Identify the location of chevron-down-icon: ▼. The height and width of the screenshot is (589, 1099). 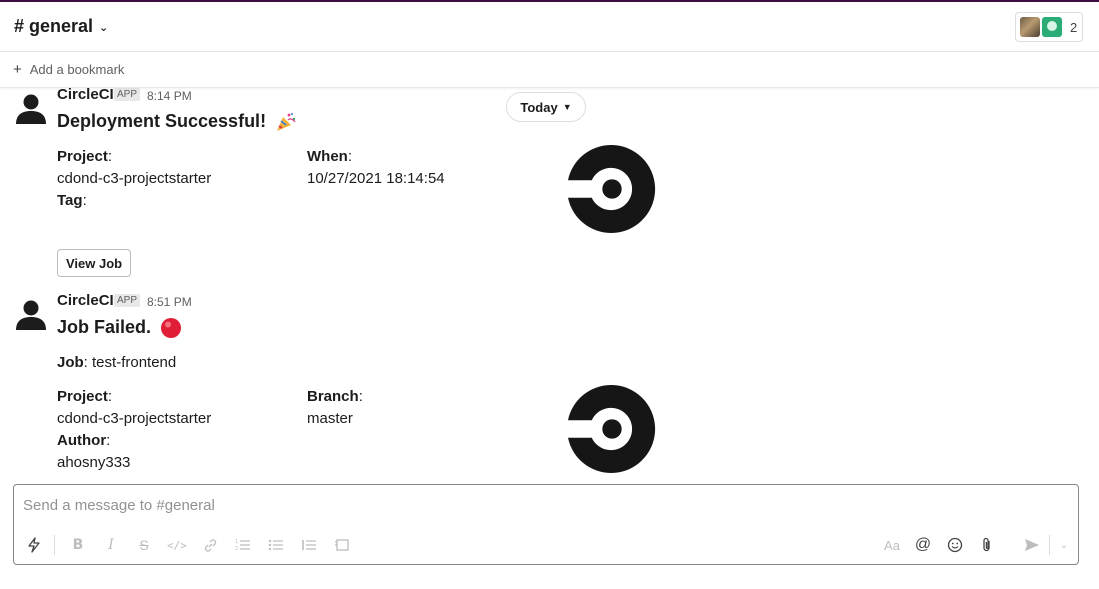
(567, 107).